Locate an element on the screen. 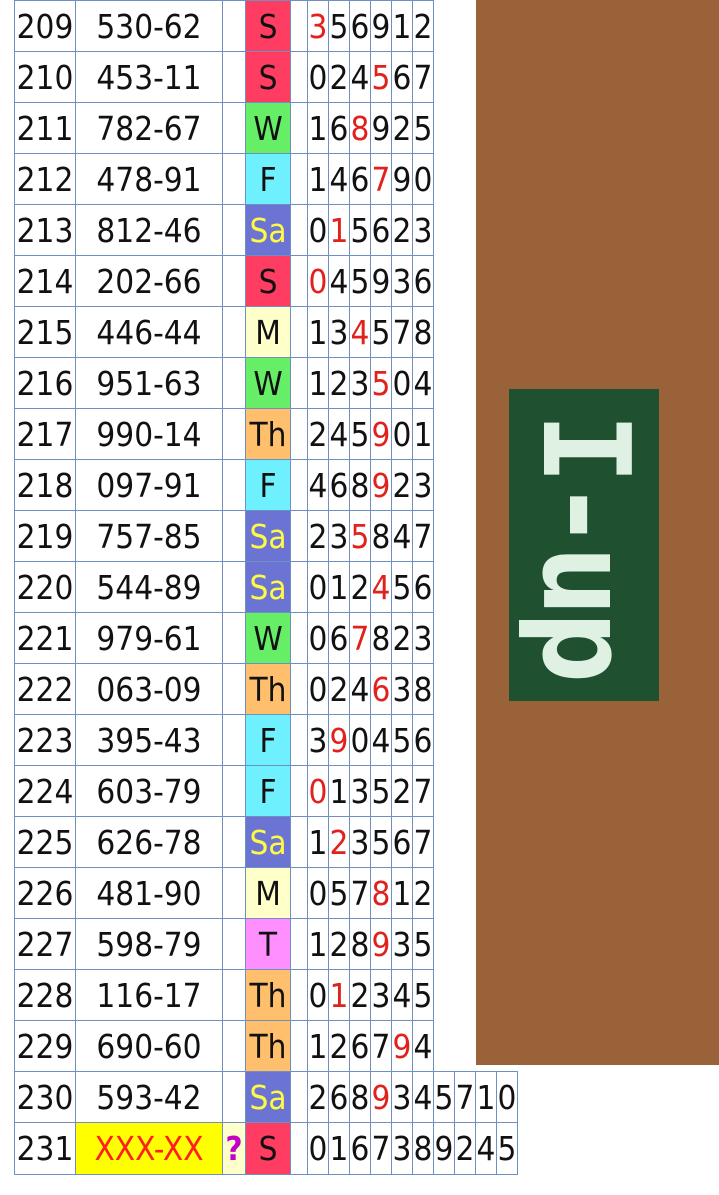 The height and width of the screenshot is (1195, 719). brand-label: I-up is located at coordinates (584, 545).